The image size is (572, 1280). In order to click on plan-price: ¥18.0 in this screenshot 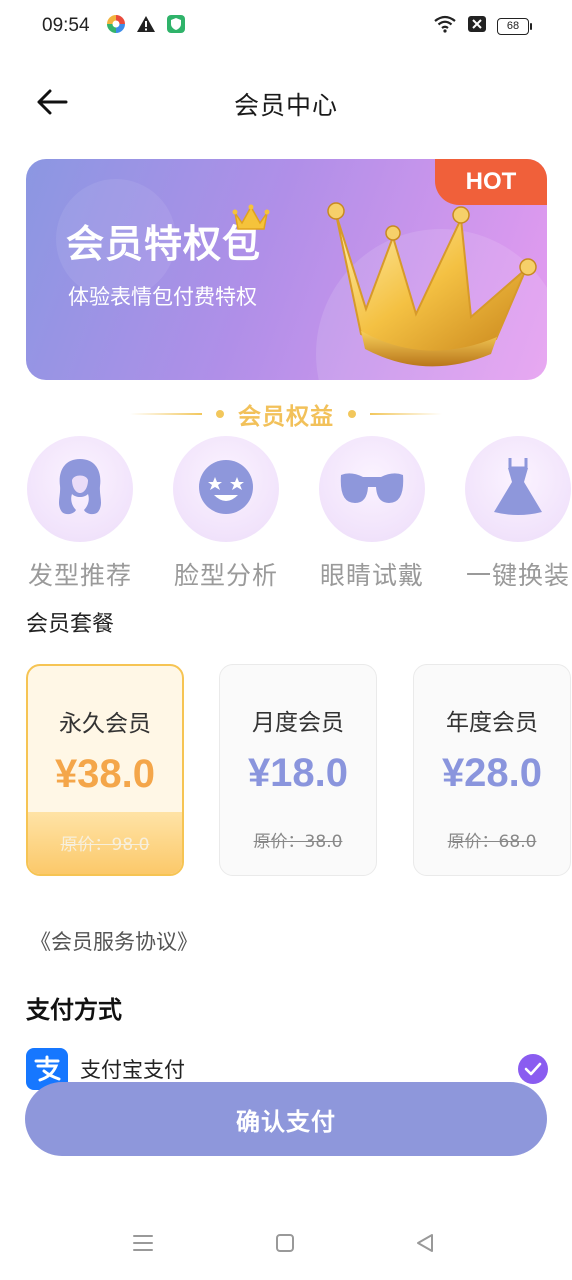, I will do `click(298, 773)`.